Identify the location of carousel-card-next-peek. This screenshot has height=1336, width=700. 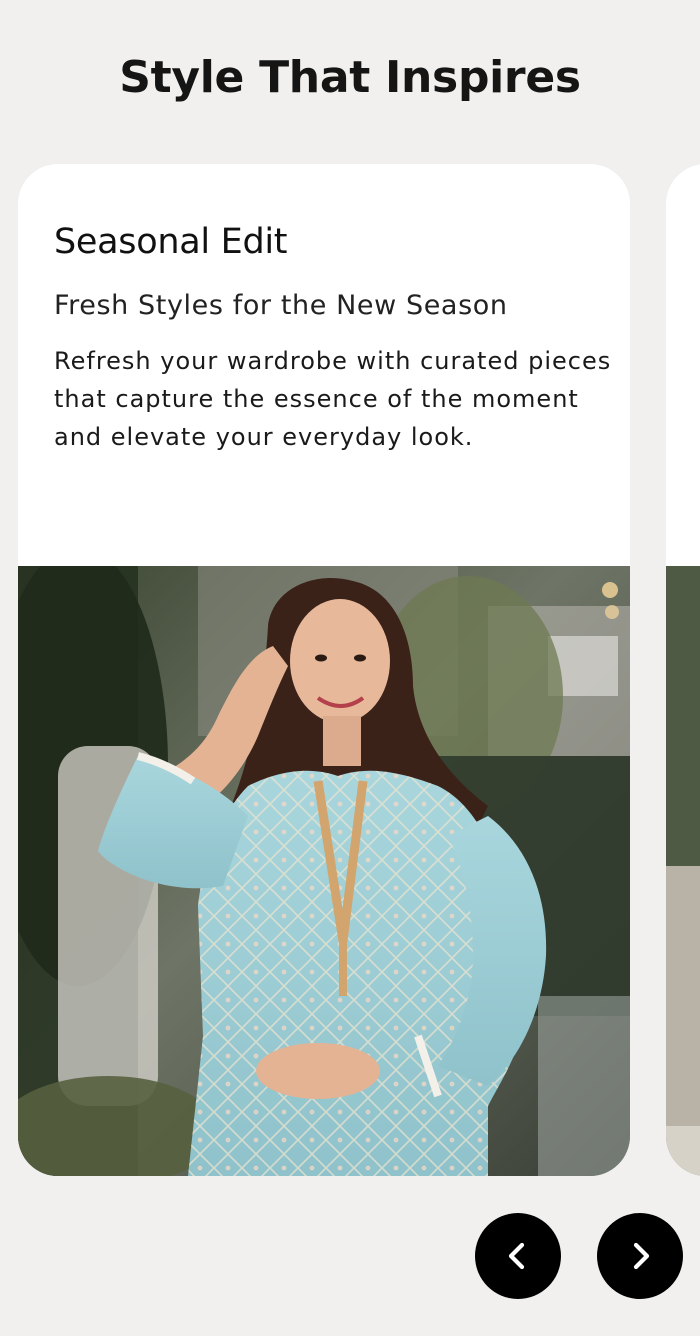
(683, 670).